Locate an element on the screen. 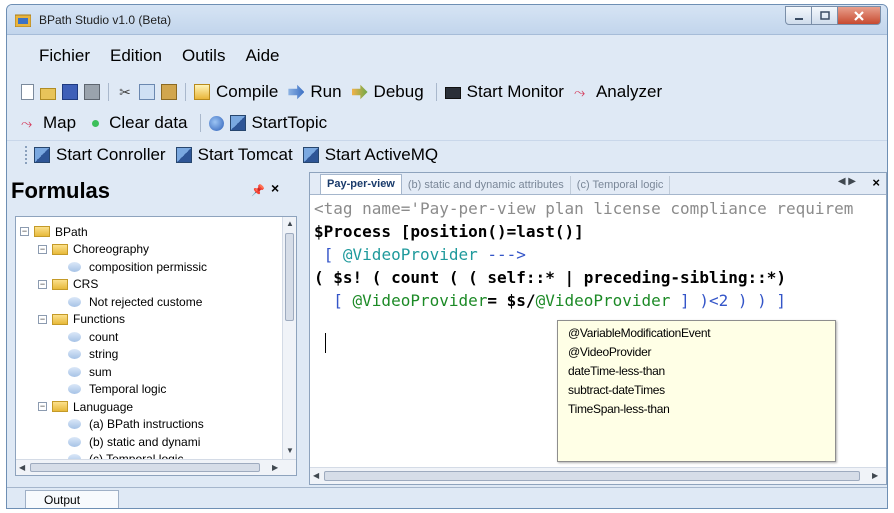 This screenshot has height=513, width=894. toolbar-grip is located at coordinates (26, 154).